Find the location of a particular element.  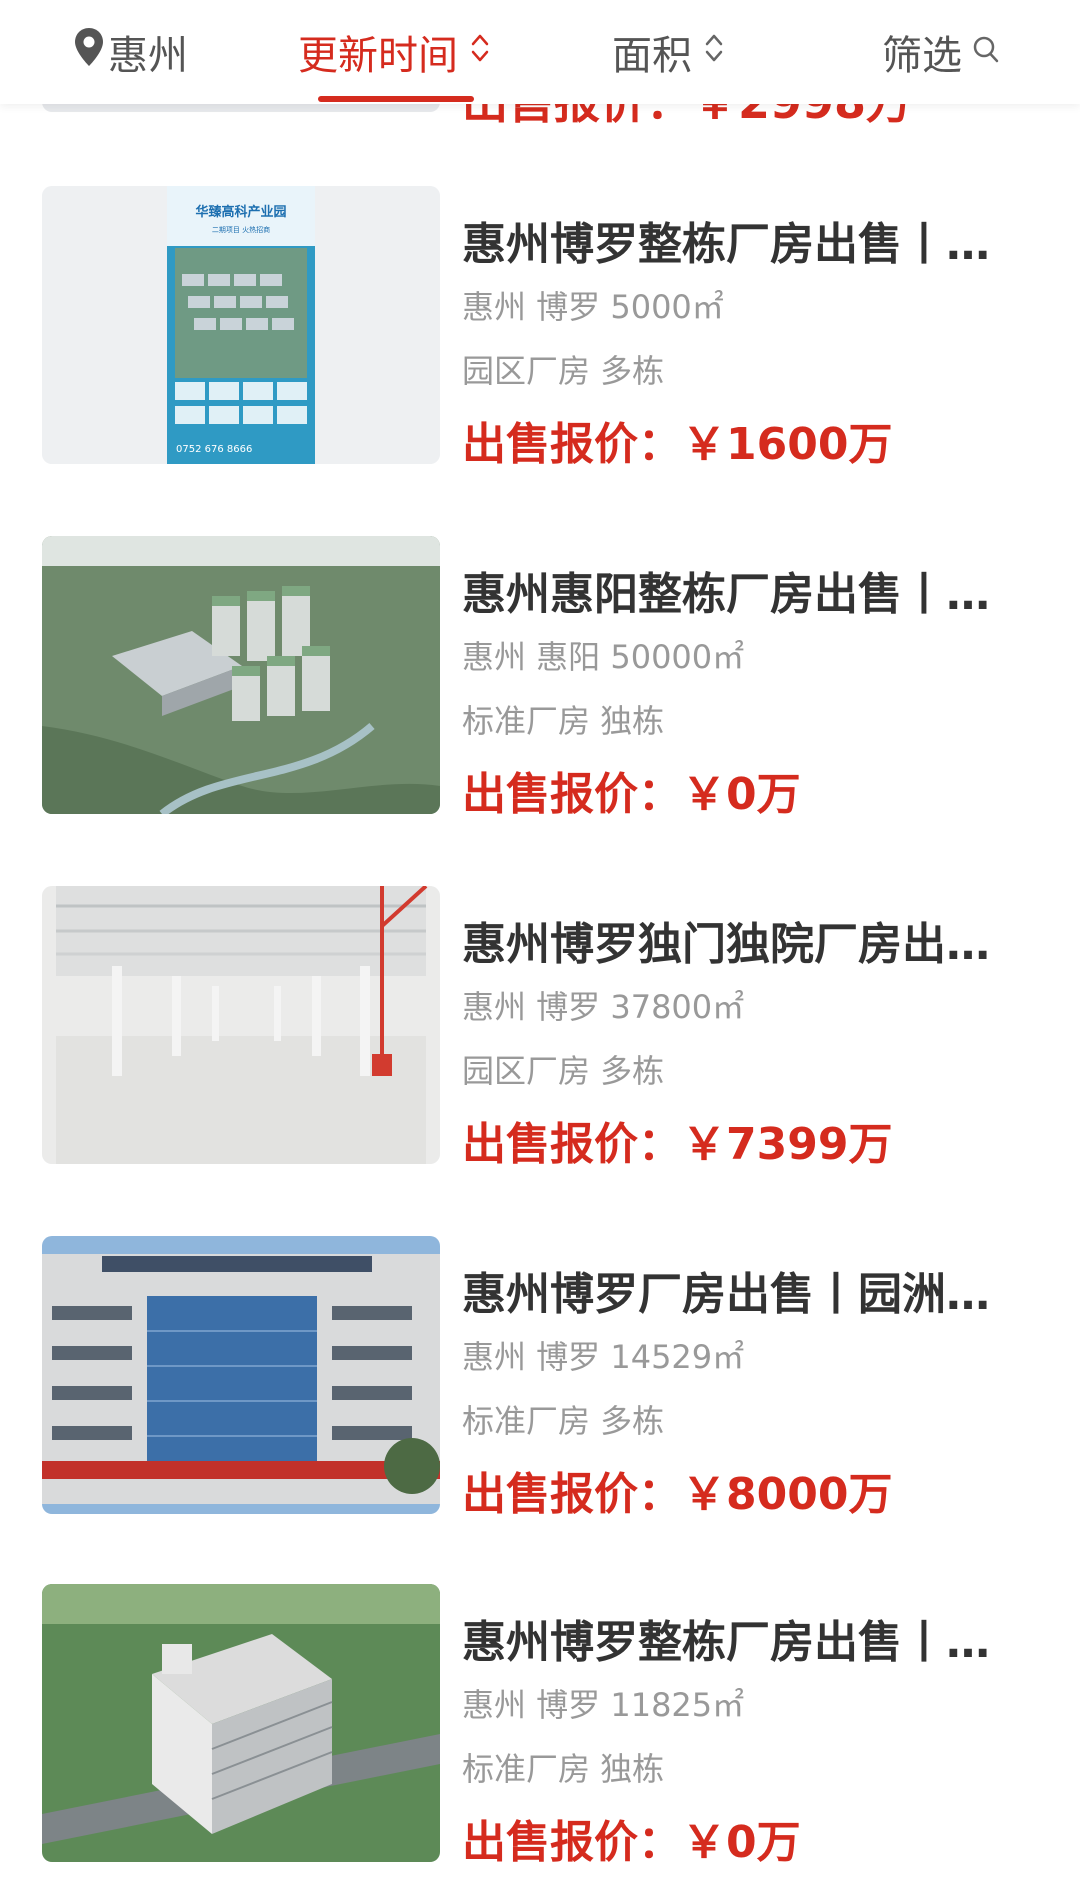

active-sort-indicator is located at coordinates (396, 99).